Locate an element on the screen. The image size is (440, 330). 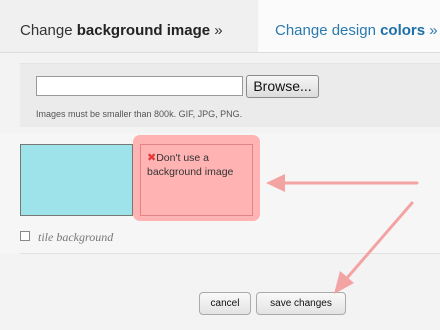
arrow-to-save is located at coordinates (379, 240).